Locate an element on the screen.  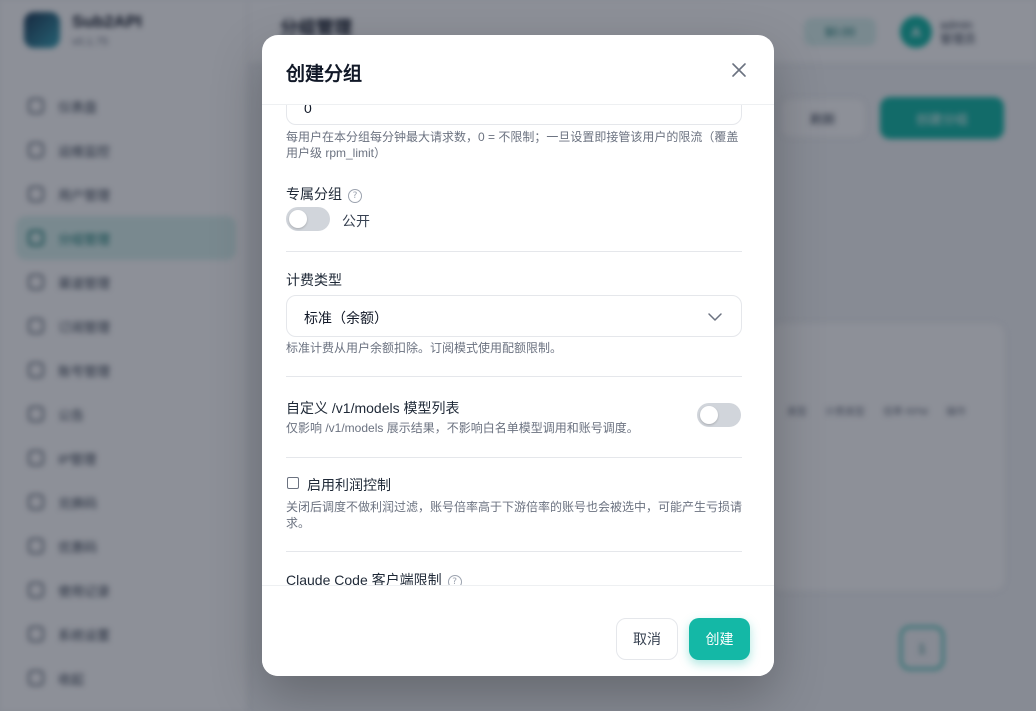
cancel-button: 取消 is located at coordinates (647, 639).